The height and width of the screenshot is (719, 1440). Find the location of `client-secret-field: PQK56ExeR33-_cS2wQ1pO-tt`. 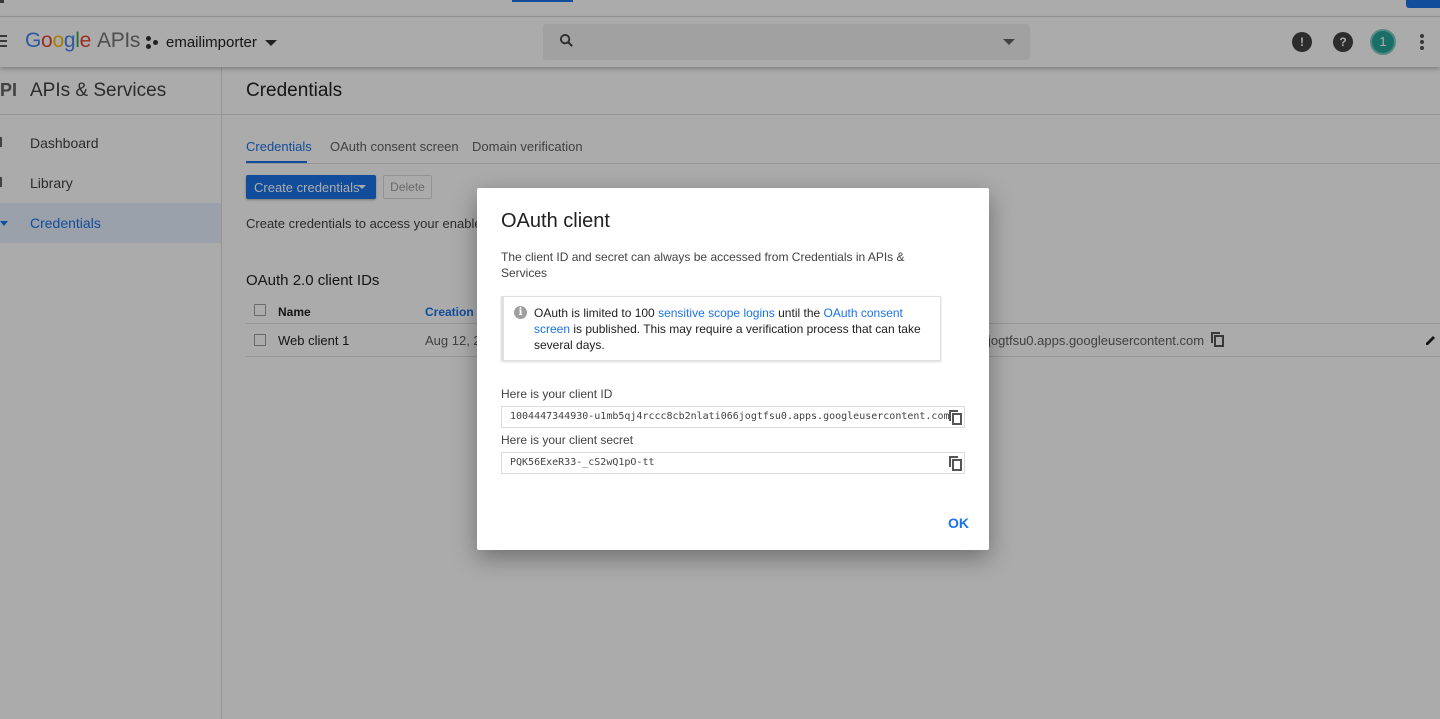

client-secret-field: PQK56ExeR33-_cS2wQ1pO-tt is located at coordinates (733, 463).